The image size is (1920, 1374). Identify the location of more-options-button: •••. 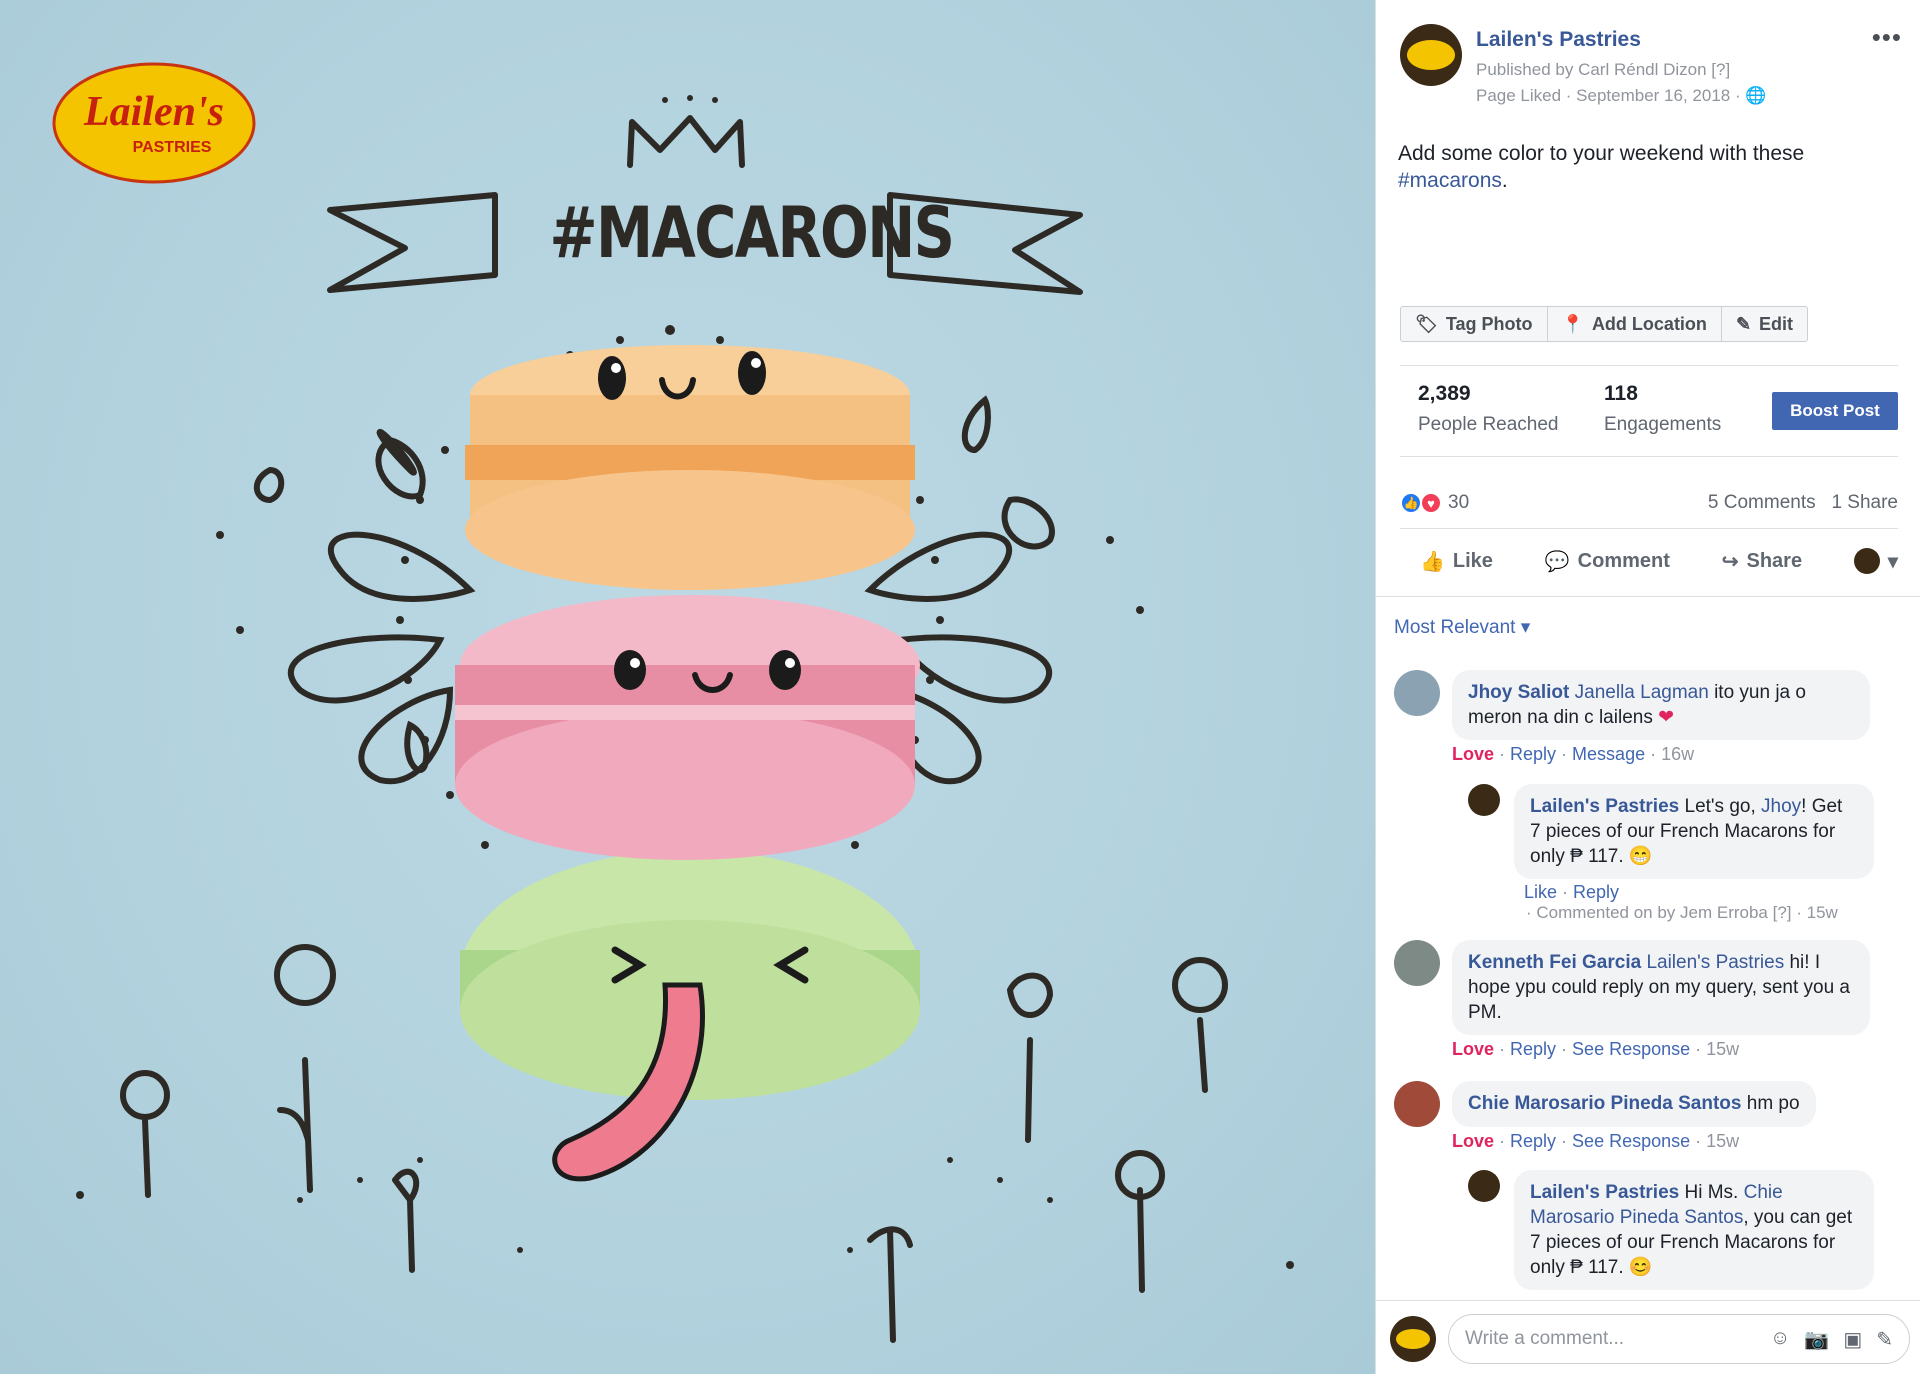
(1887, 37).